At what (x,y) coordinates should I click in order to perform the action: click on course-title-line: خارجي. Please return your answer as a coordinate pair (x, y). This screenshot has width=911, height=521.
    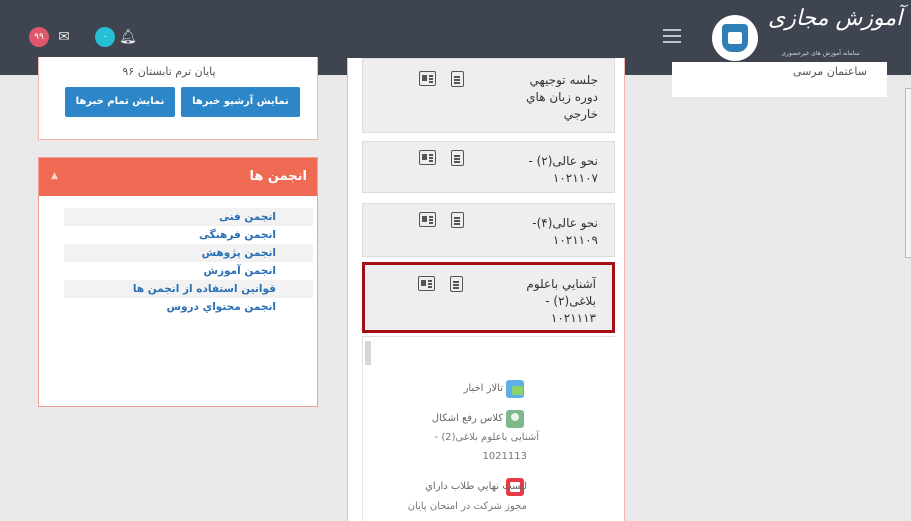
    Looking at the image, I should click on (580, 114).